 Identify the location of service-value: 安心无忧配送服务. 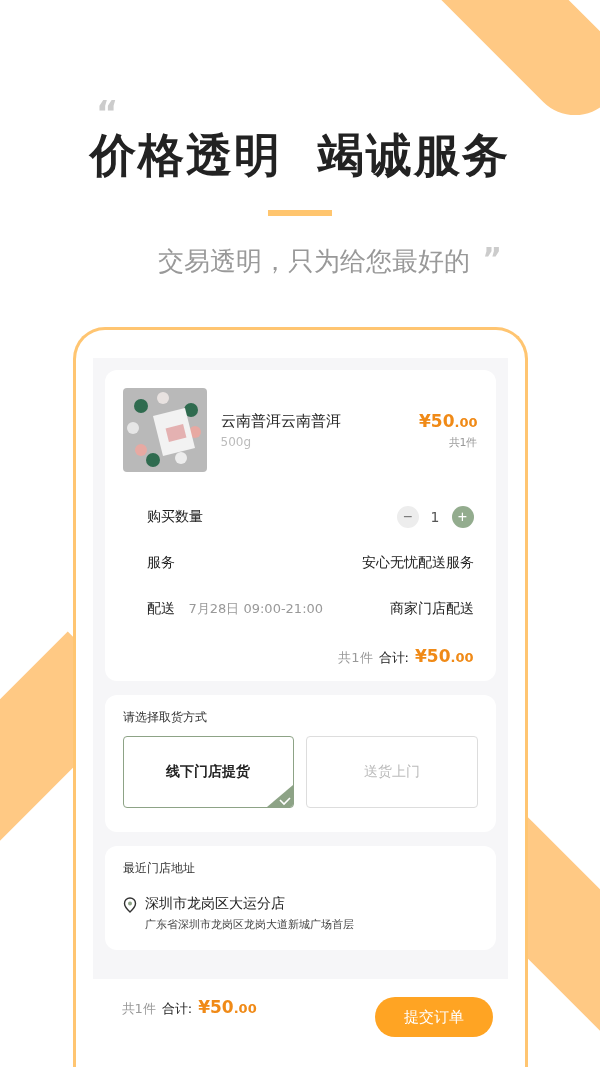
(417, 563).